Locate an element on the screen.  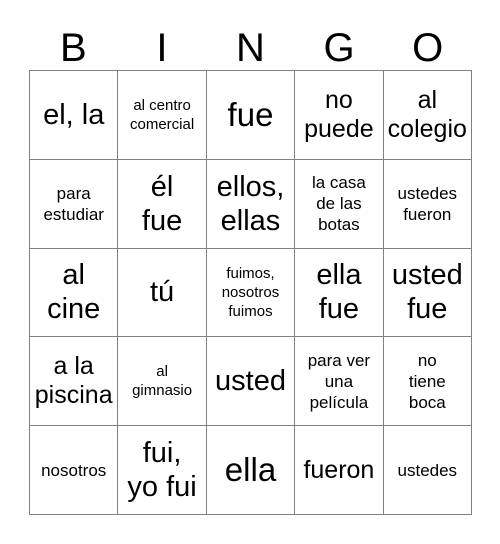
bingo-cell-r3c4: ella fue is located at coordinates (339, 293).